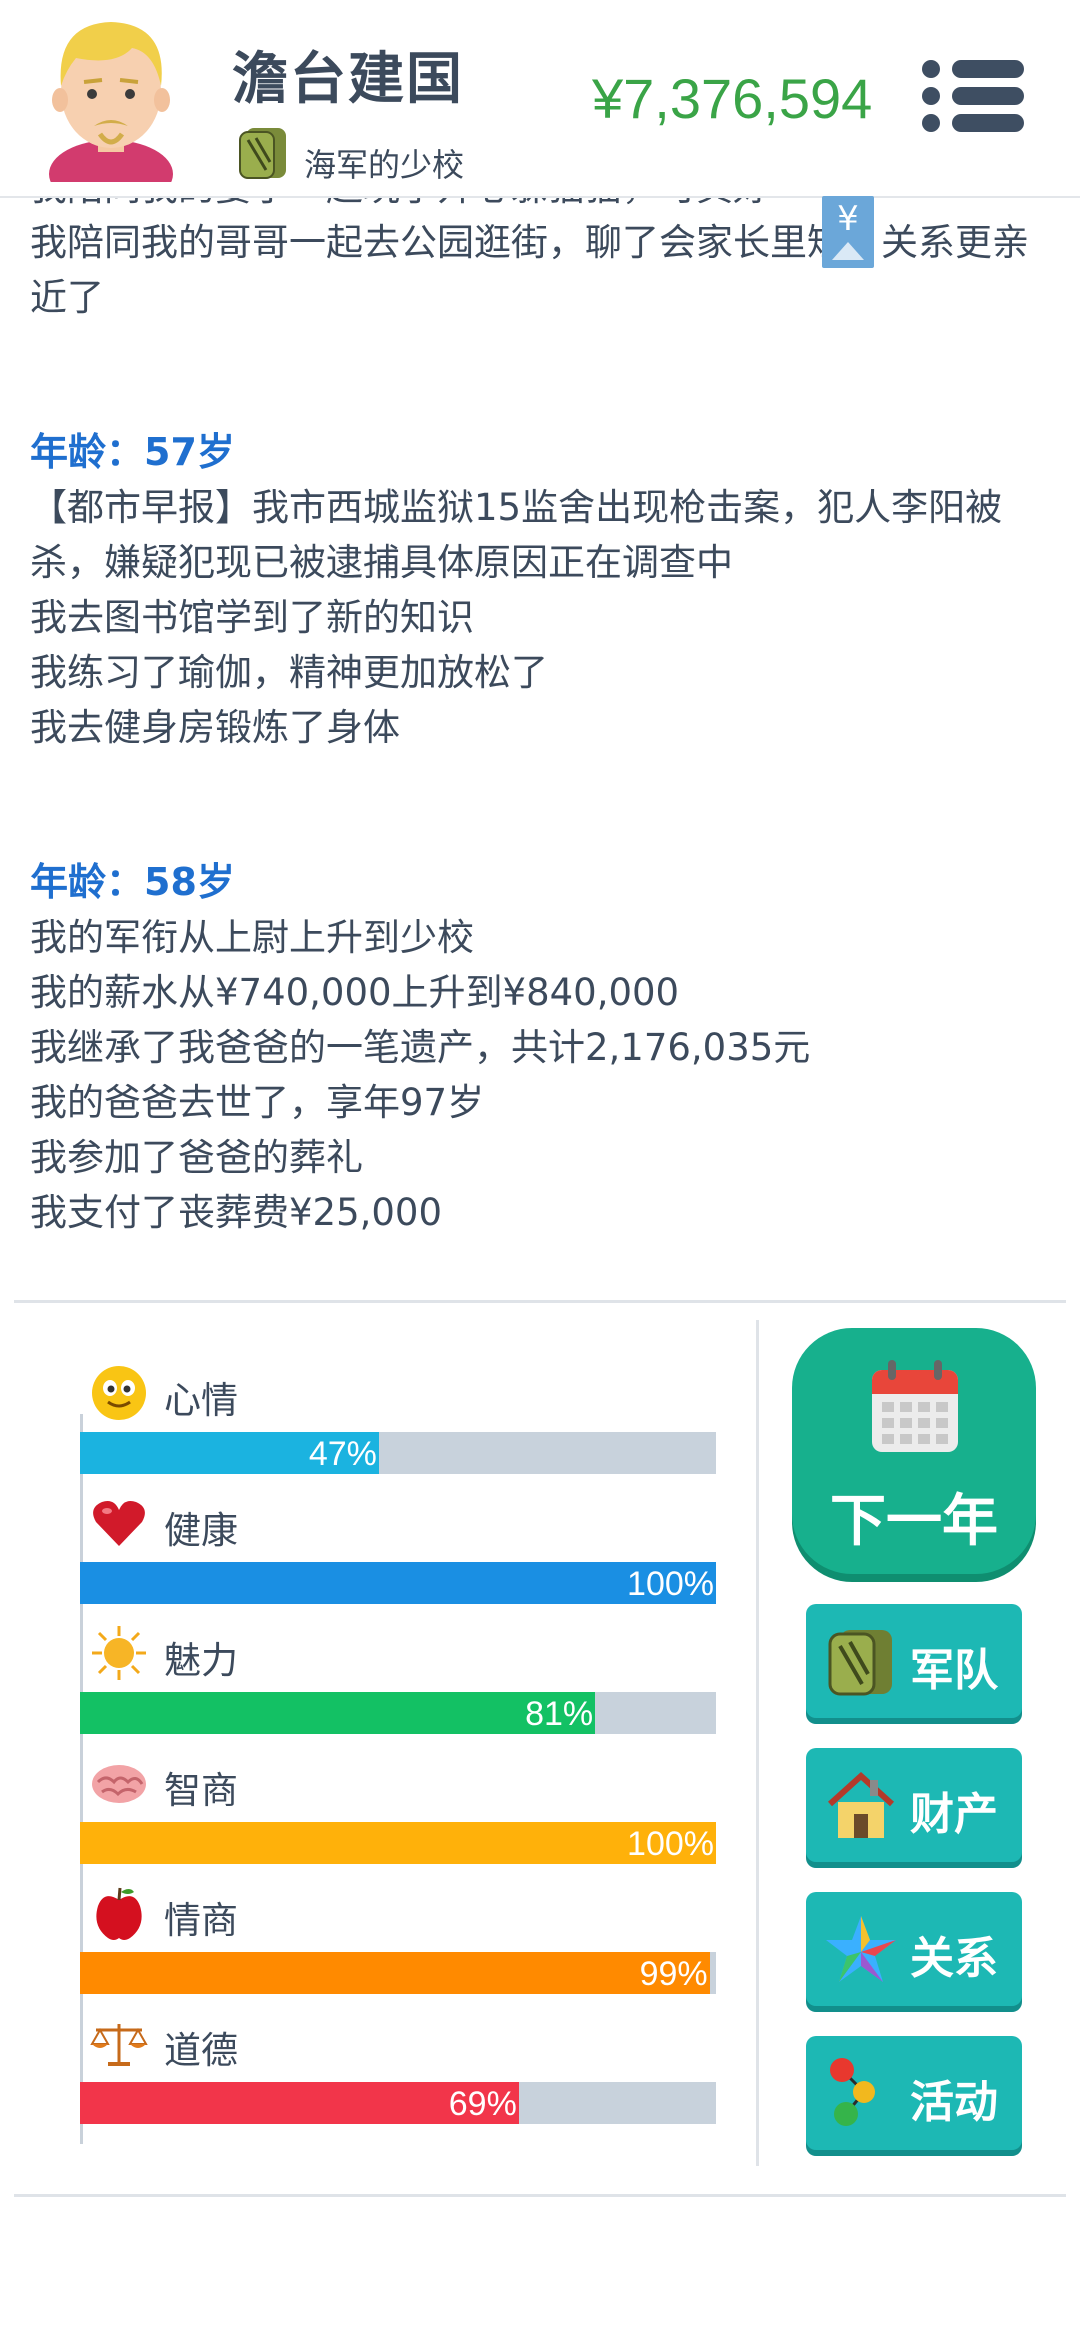 The height and width of the screenshot is (2340, 1080). Describe the element at coordinates (201, 1400) in the screenshot. I see `stat-label: 心情` at that location.